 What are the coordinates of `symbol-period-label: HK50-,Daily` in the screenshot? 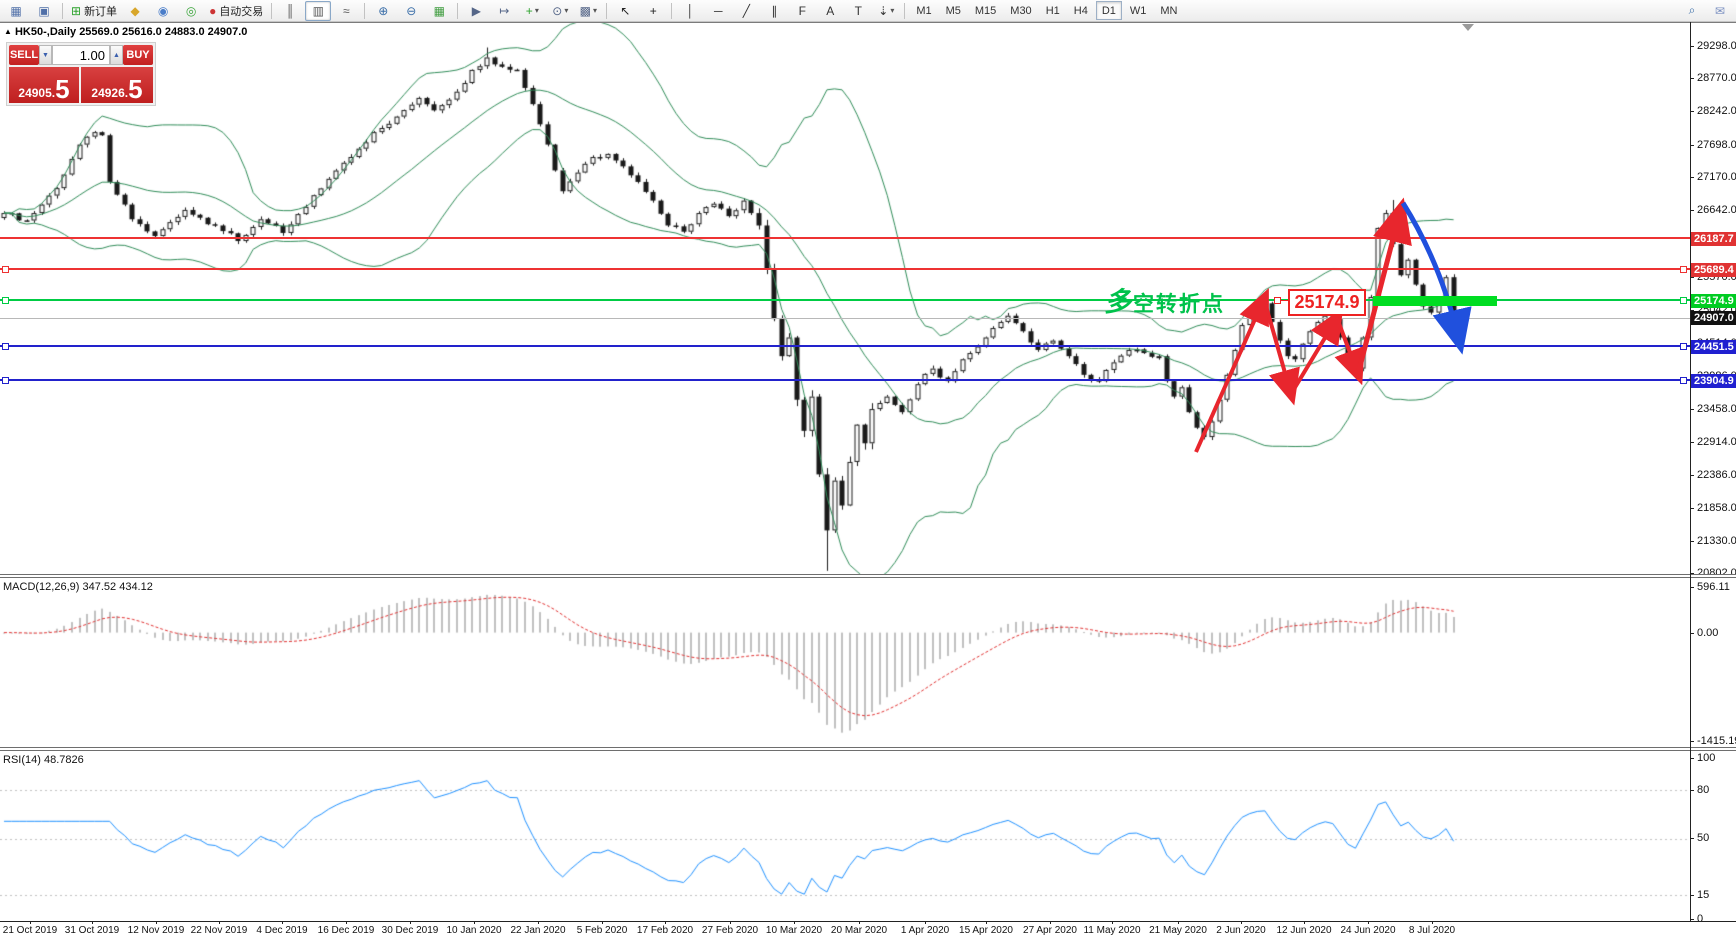 It's located at (45, 32).